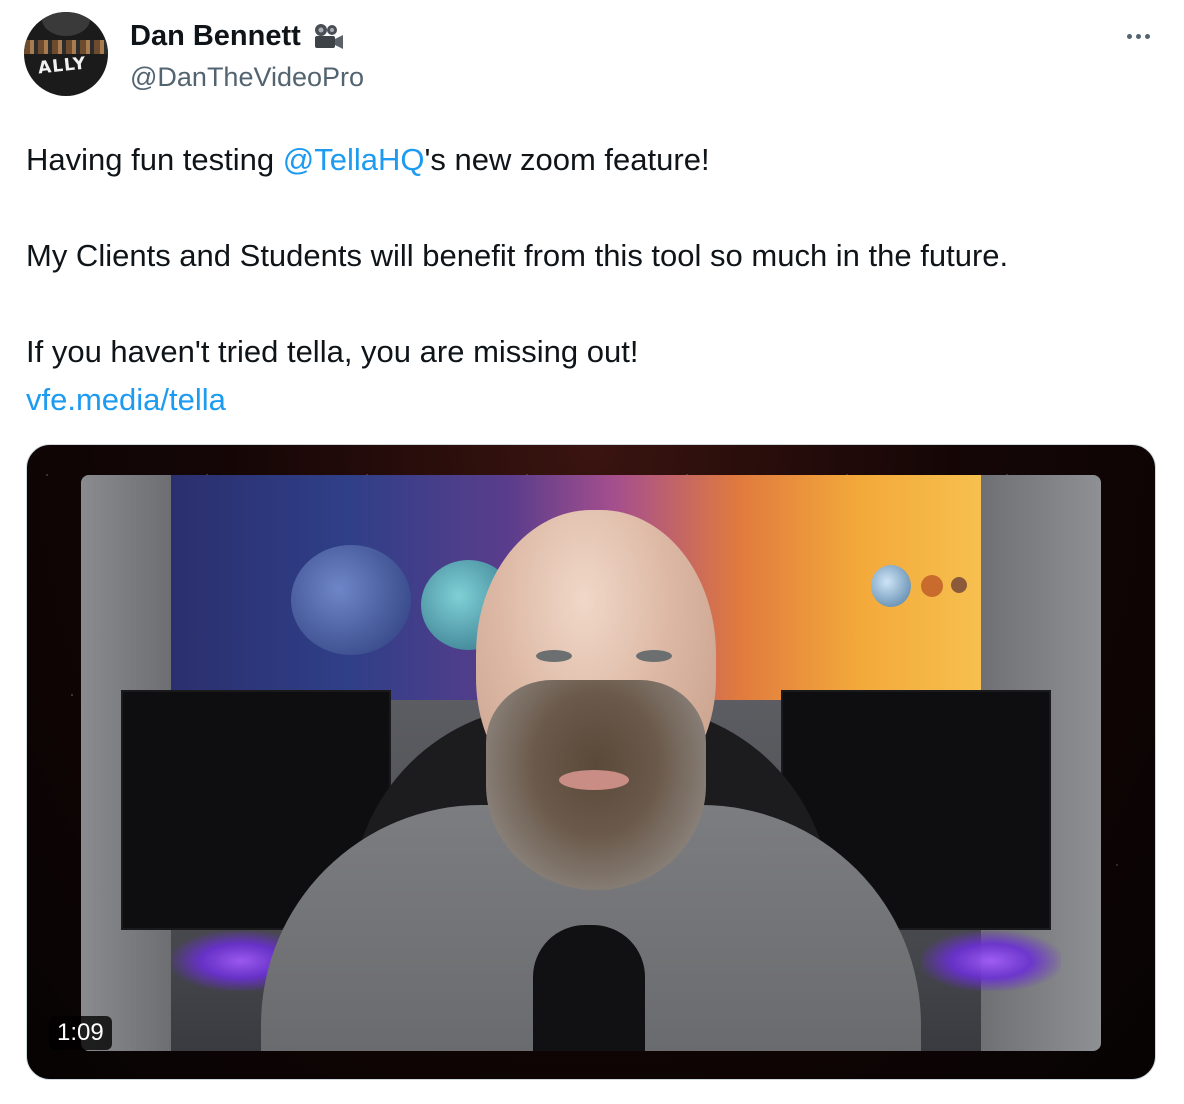 Image resolution: width=1184 pixels, height=1104 pixels. Describe the element at coordinates (594, 780) in the screenshot. I see `mouth` at that location.